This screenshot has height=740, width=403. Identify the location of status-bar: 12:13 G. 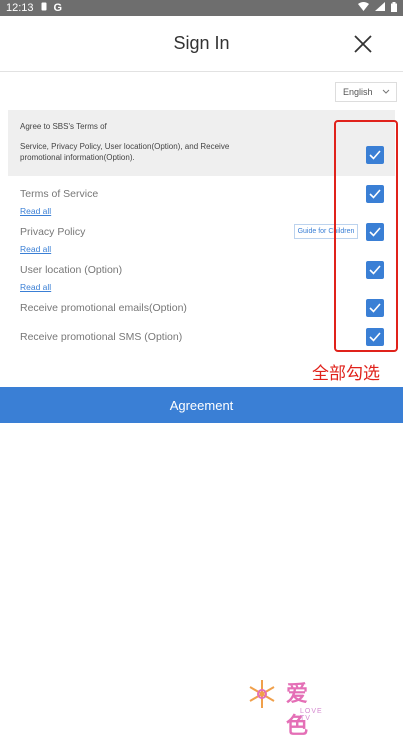
(201, 8).